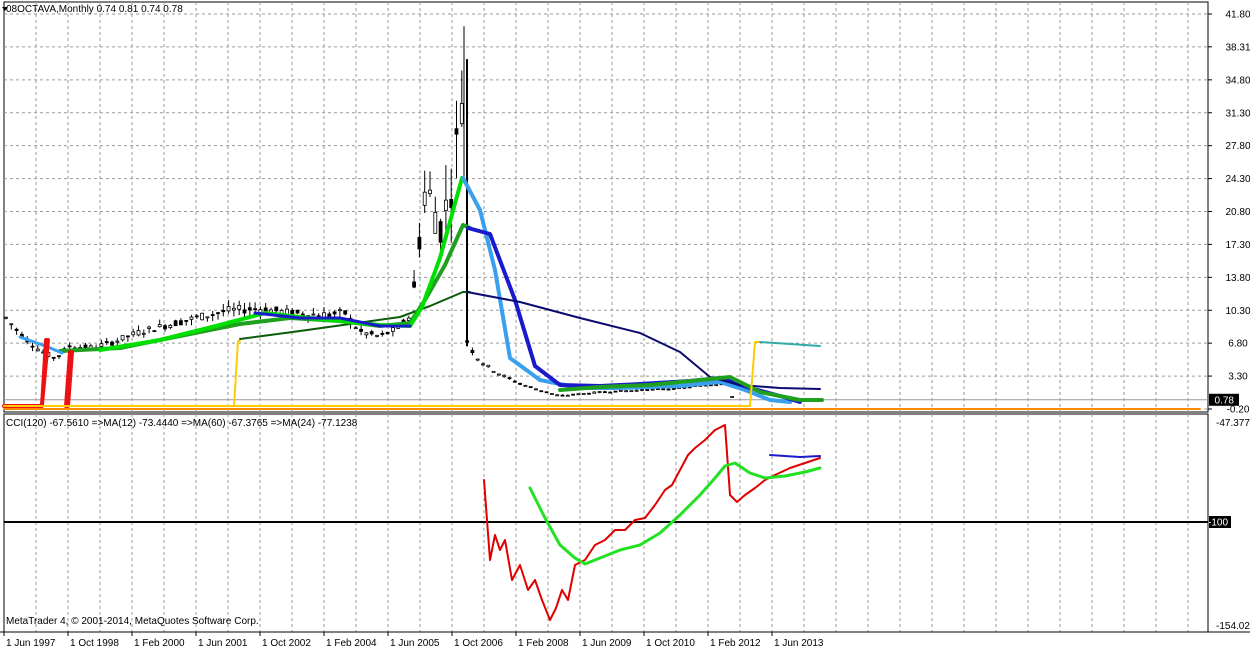 Image resolution: width=1250 pixels, height=651 pixels. Describe the element at coordinates (1218, 523) in the screenshot. I see `cci-level-label: -100` at that location.